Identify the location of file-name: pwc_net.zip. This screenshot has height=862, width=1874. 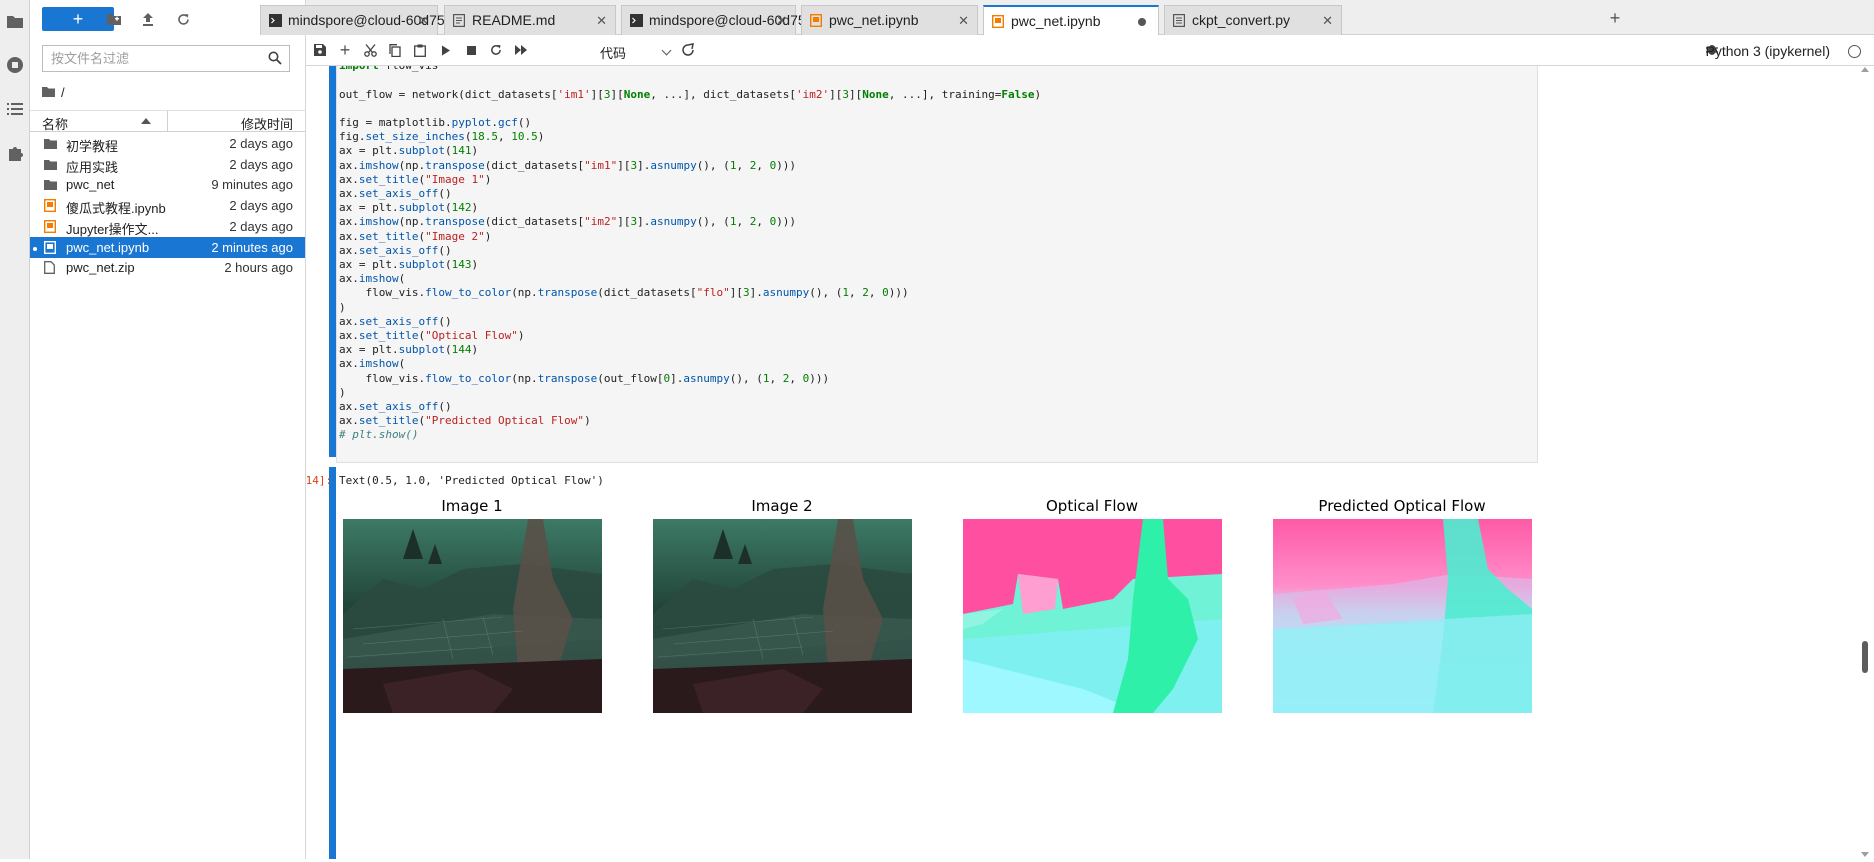
(100, 268).